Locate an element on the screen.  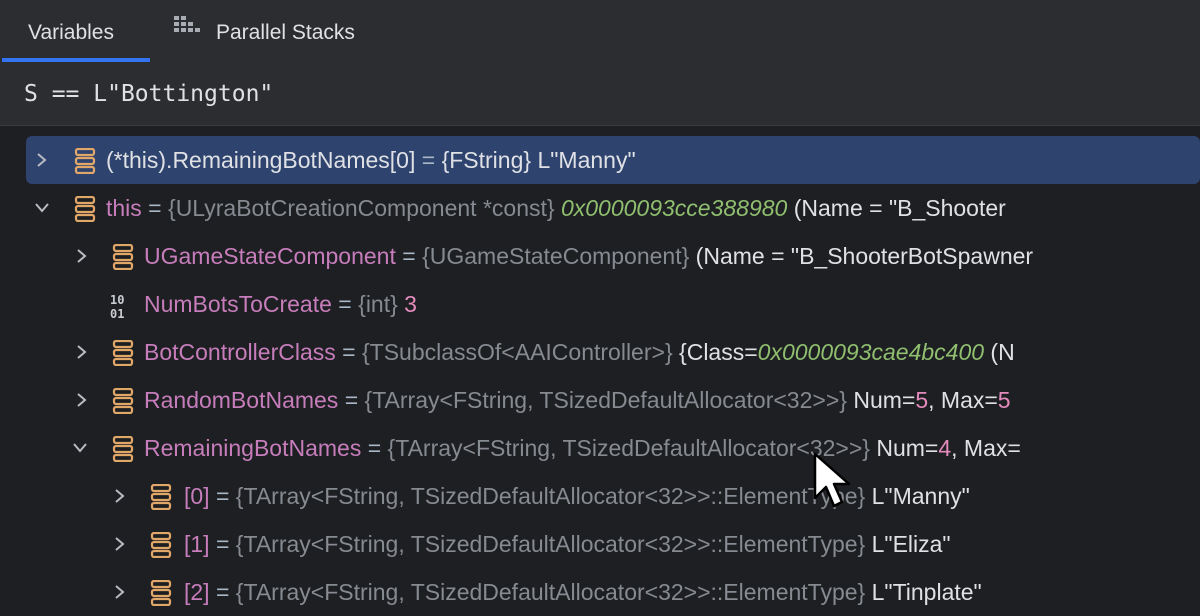
mouse-cursor-icon is located at coordinates (832, 484).